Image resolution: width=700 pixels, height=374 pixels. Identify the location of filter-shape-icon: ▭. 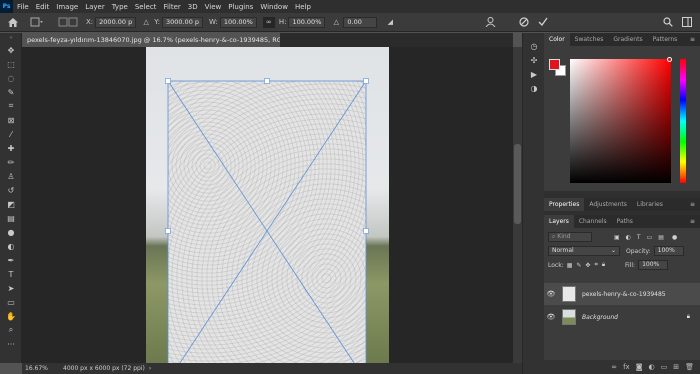
(650, 237).